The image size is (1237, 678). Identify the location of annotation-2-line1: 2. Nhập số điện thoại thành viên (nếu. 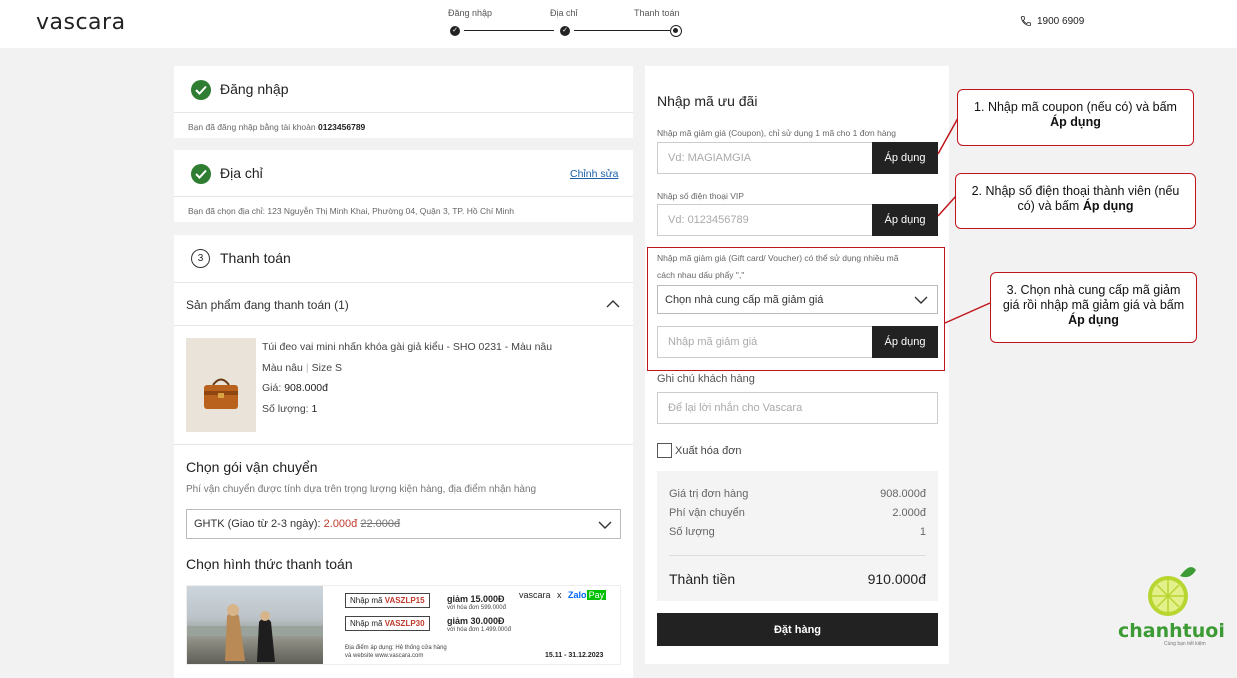
(1075, 191).